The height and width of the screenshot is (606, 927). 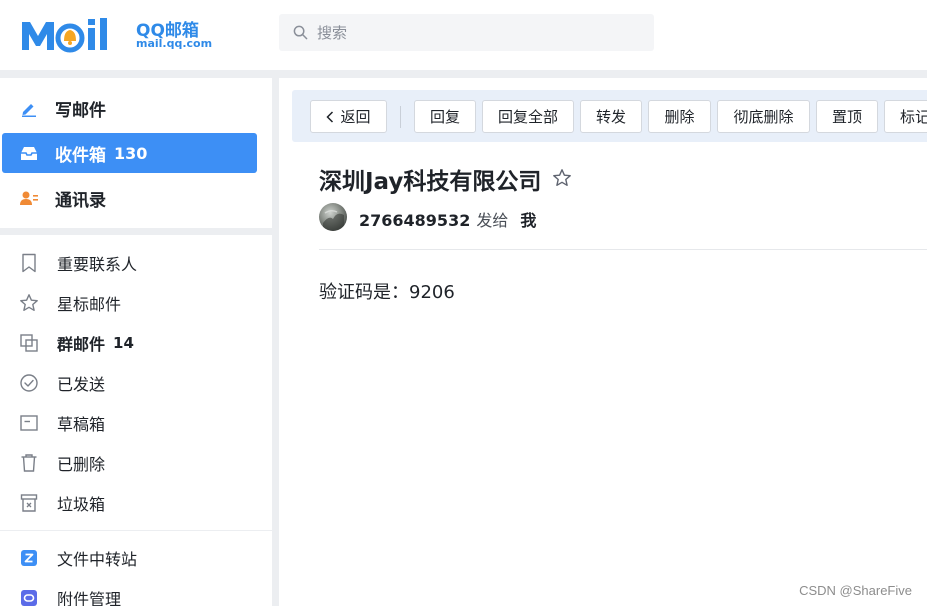 I want to click on mail-logo-mark, so click(x=64, y=35).